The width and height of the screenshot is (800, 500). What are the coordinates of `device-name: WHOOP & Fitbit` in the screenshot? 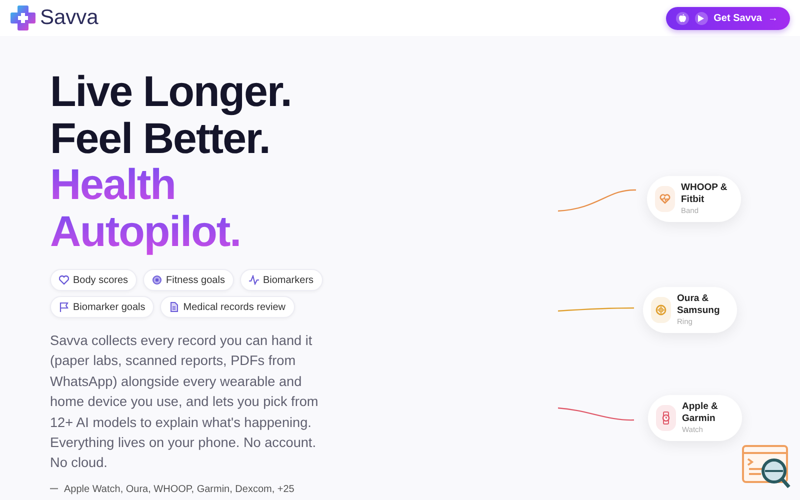 It's located at (704, 194).